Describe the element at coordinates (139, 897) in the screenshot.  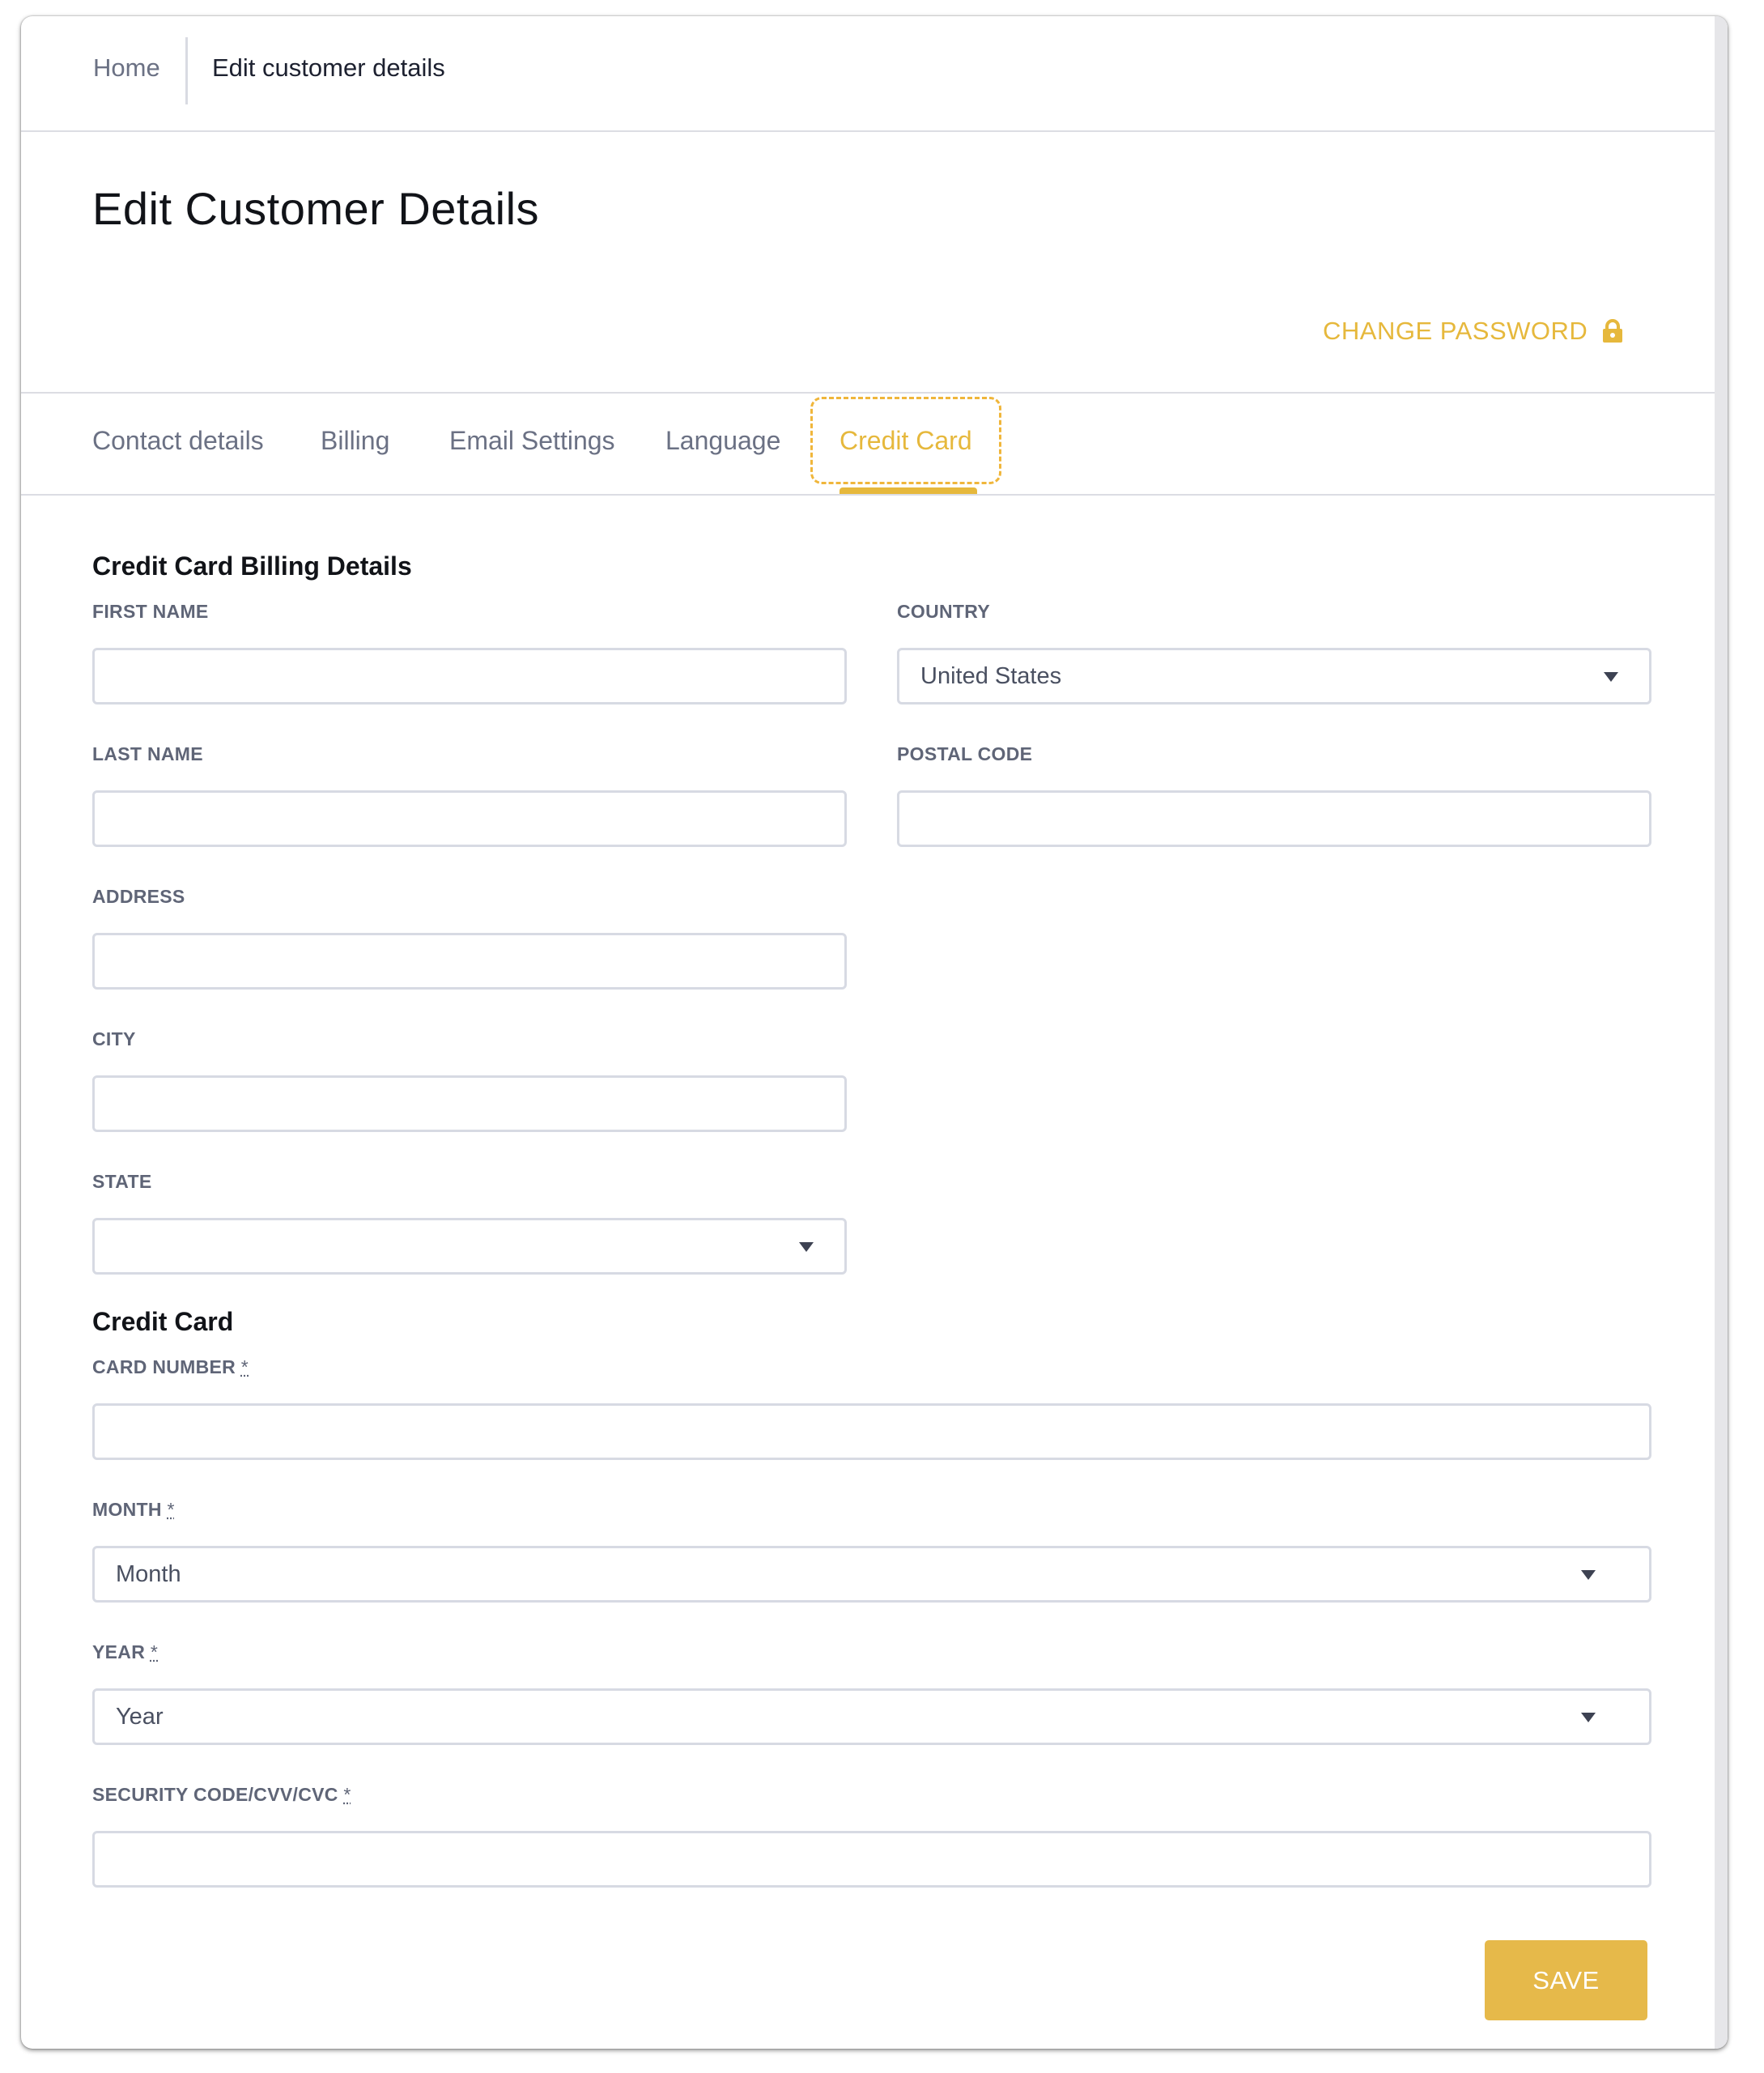
I see `address-label: ADDRESS` at that location.